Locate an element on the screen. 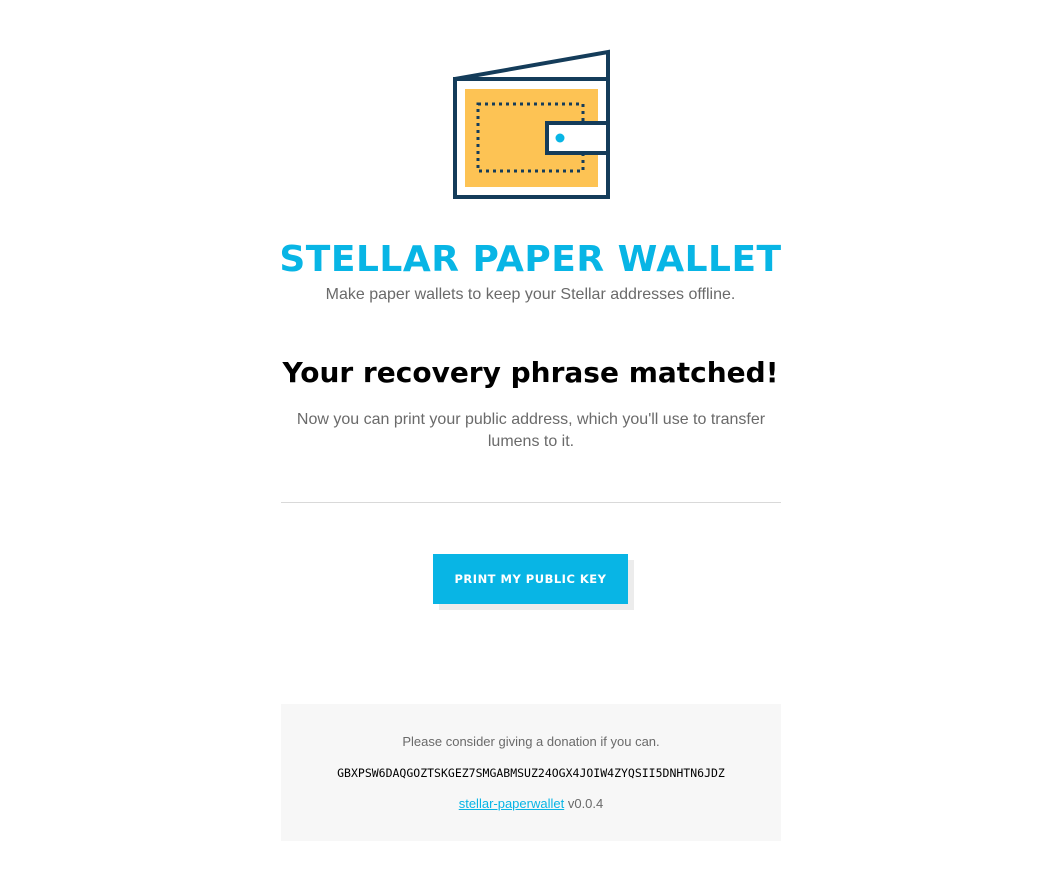 Image resolution: width=1061 pixels, height=891 pixels. version-line: stellar-paperwallet v0.0.4 is located at coordinates (531, 804).